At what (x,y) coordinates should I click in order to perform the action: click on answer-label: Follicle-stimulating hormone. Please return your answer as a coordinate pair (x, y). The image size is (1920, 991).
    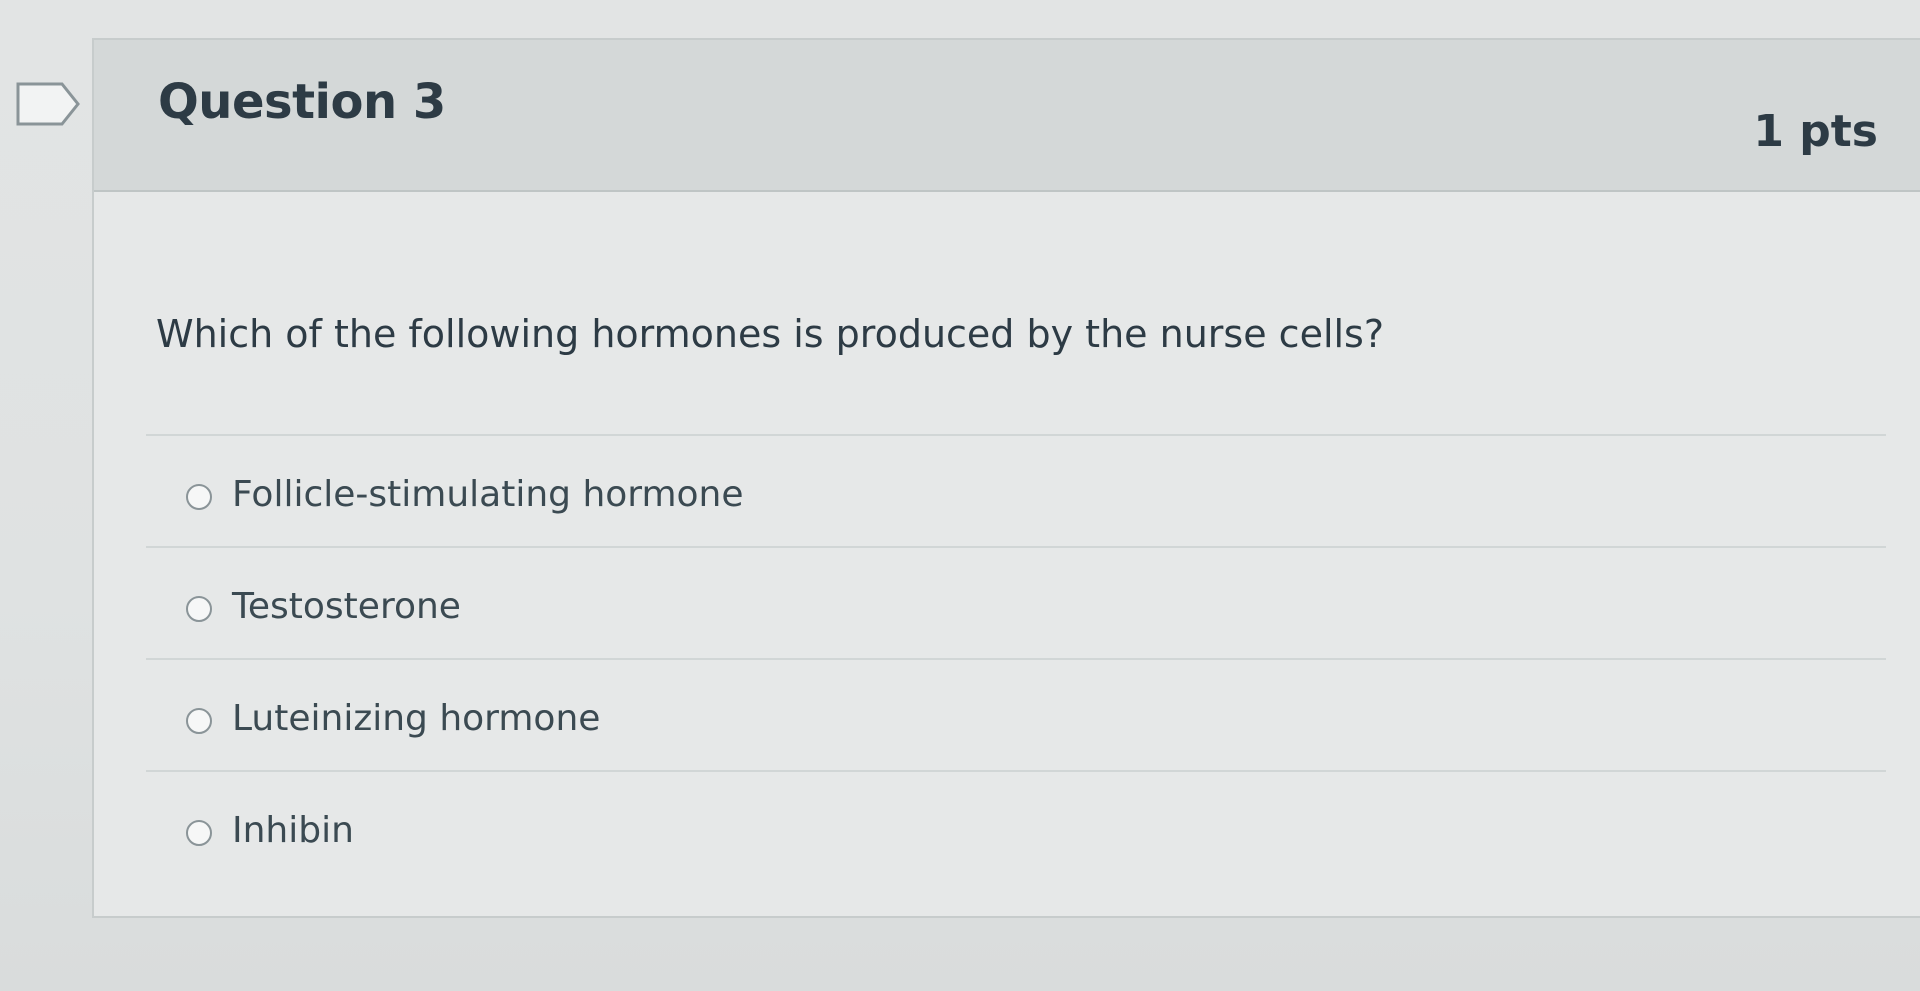
    Looking at the image, I should click on (488, 494).